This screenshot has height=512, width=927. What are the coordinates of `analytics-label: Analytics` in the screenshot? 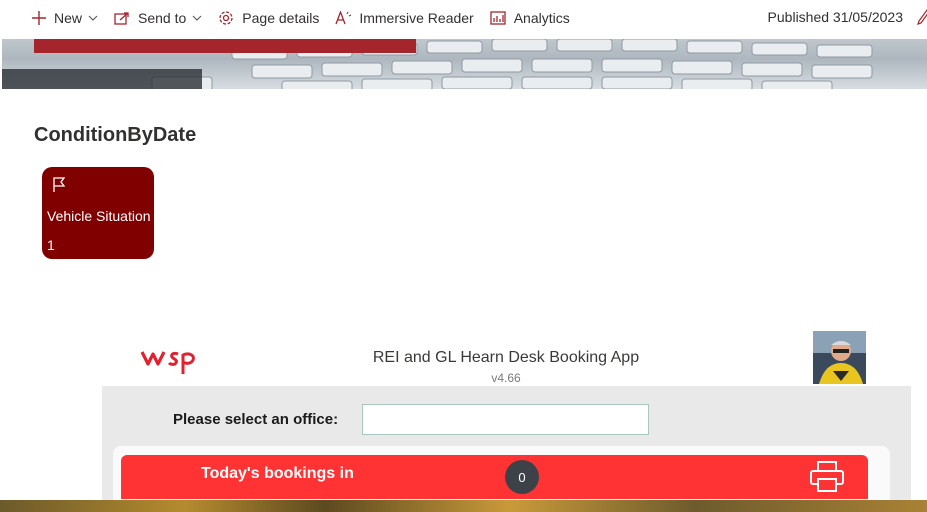 It's located at (541, 18).